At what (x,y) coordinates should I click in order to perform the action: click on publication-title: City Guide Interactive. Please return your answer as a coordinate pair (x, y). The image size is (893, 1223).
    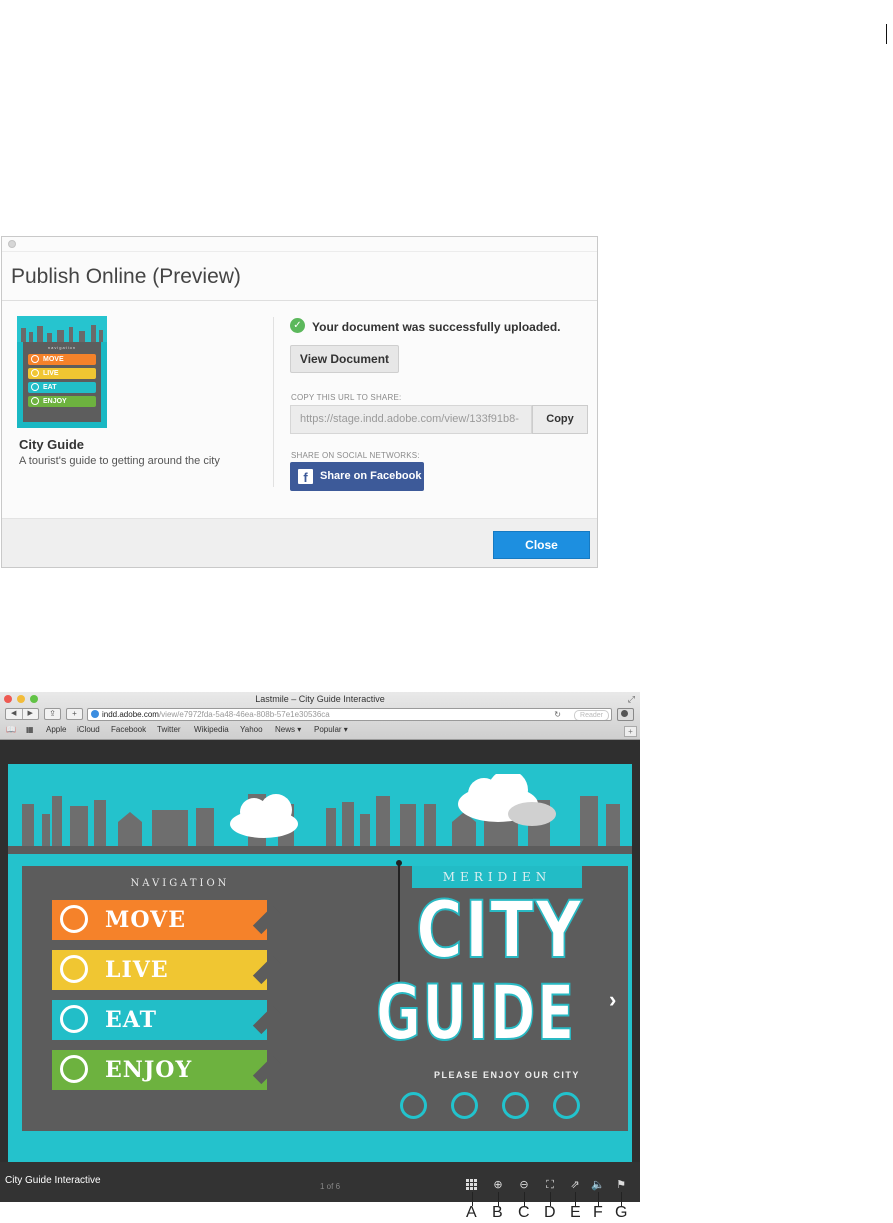
    Looking at the image, I should click on (53, 1180).